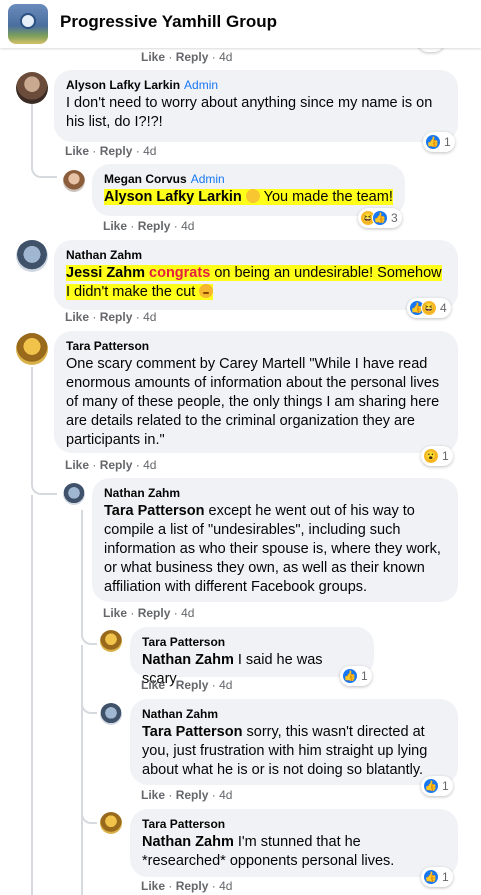 This screenshot has width=481, height=895. Describe the element at coordinates (173, 197) in the screenshot. I see `mention: Alyson Lafky Larkin` at that location.